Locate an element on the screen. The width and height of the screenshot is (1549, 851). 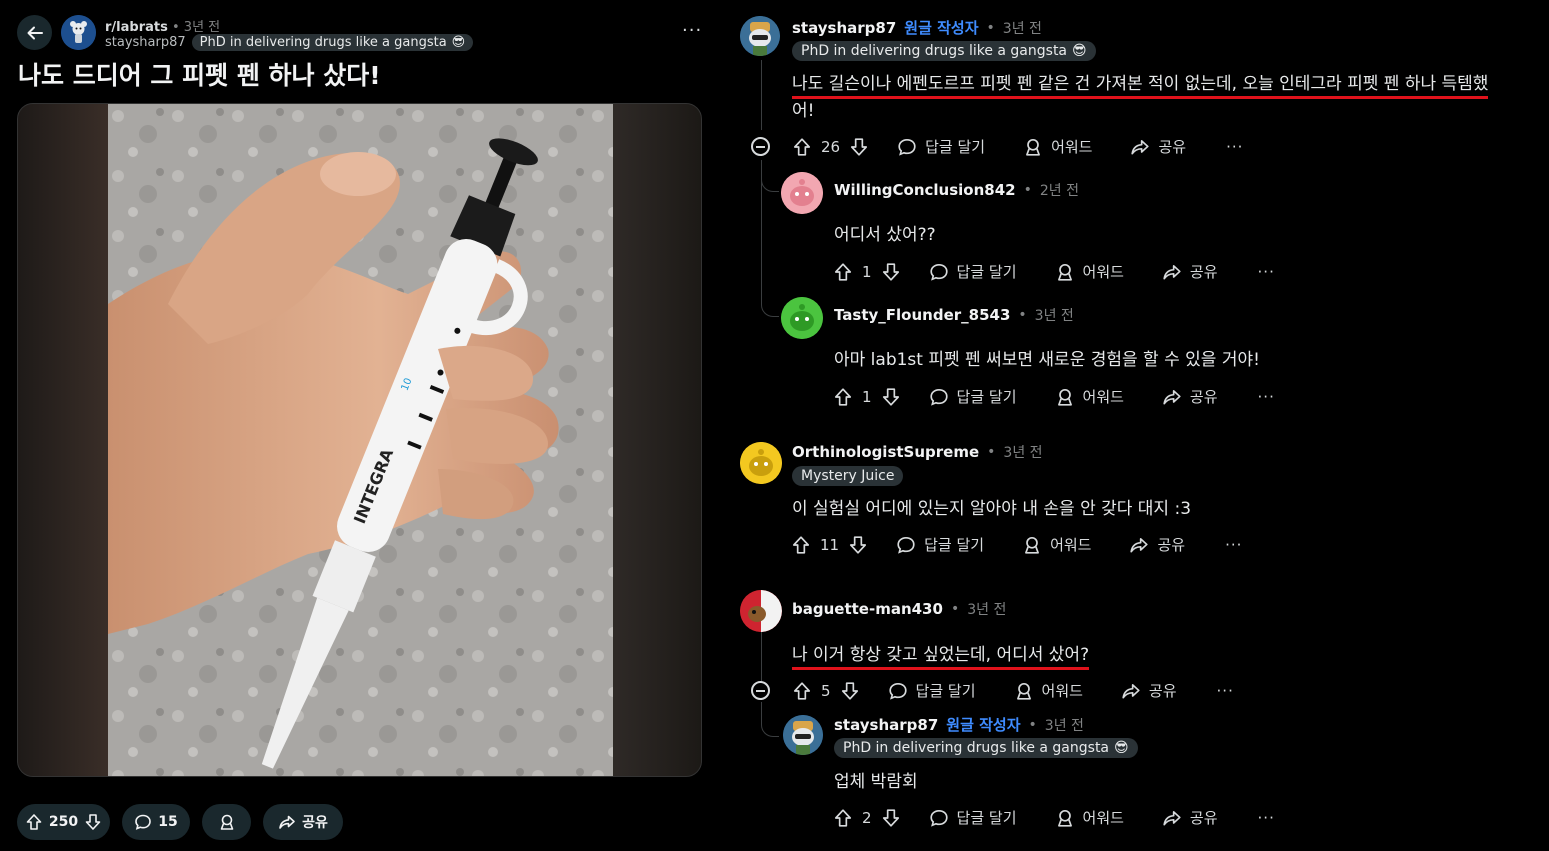
comment-body: 어디서 샀어?? is located at coordinates (885, 235).